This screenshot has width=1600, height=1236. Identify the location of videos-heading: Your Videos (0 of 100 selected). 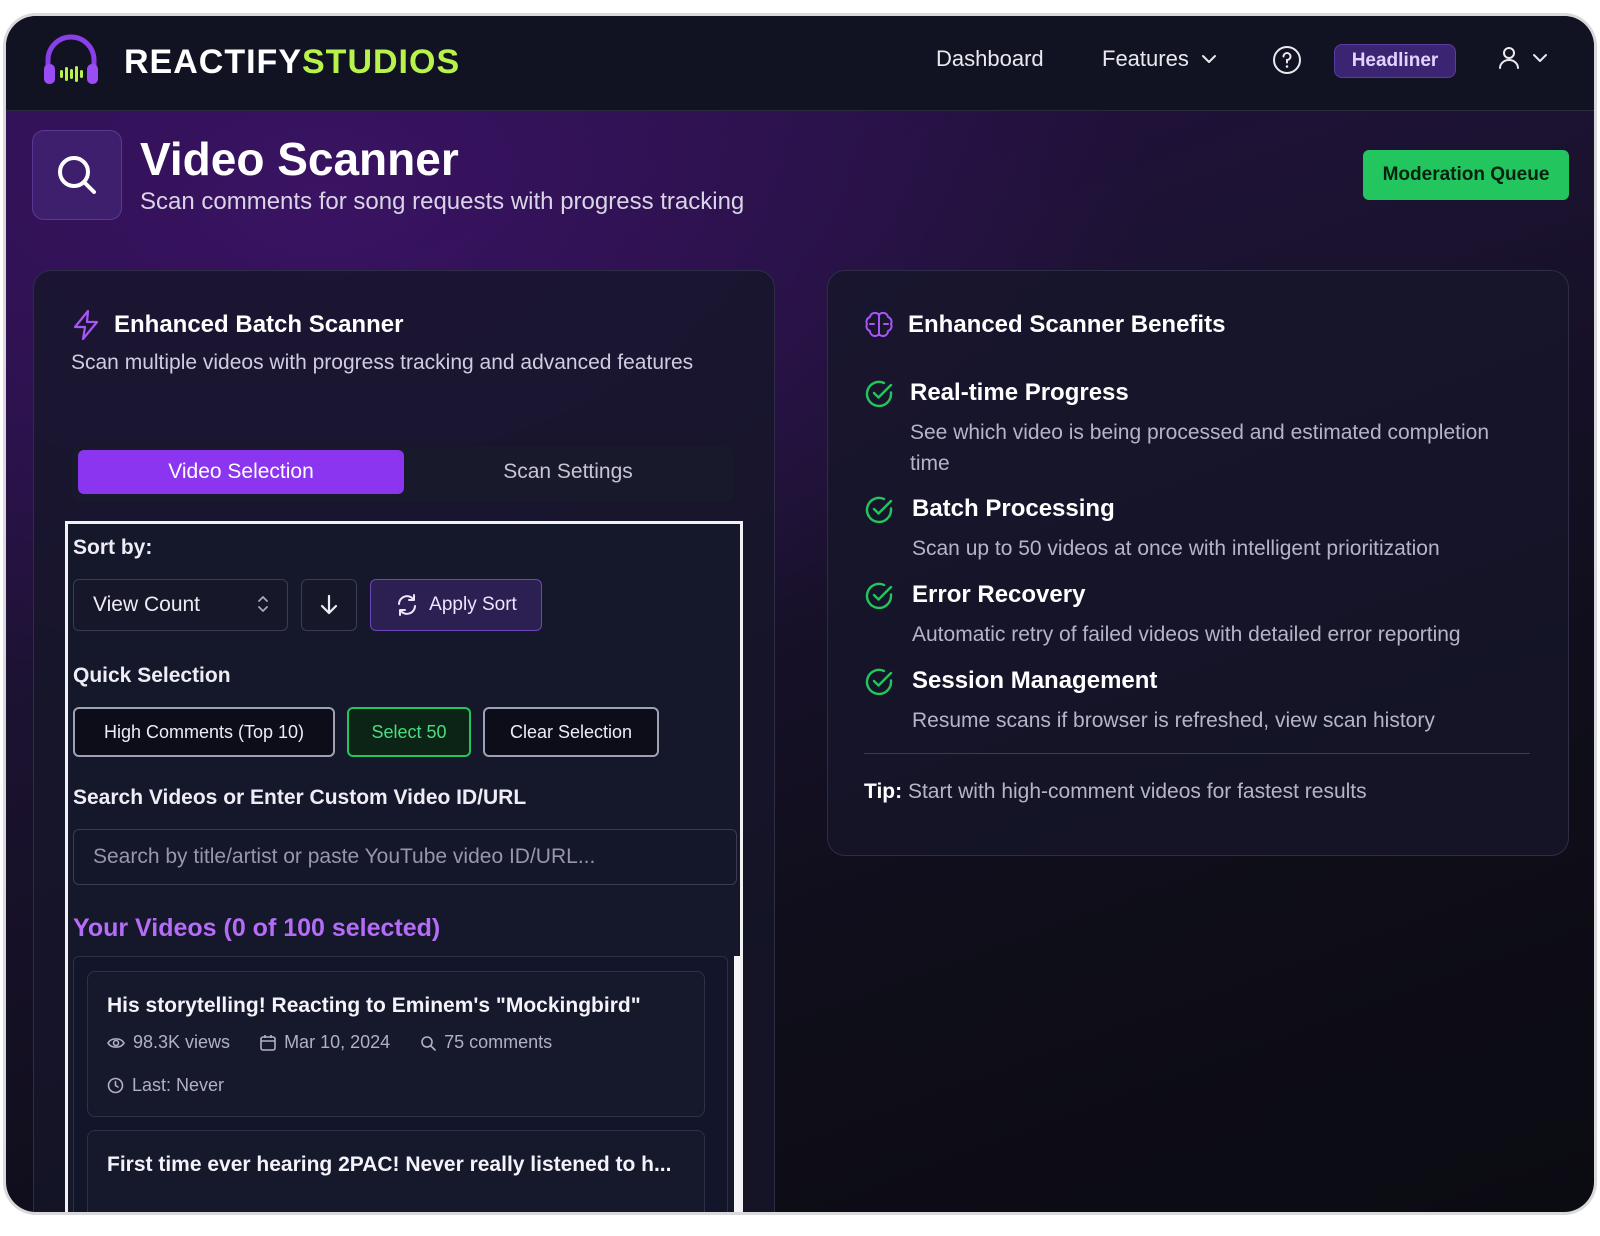
(257, 928).